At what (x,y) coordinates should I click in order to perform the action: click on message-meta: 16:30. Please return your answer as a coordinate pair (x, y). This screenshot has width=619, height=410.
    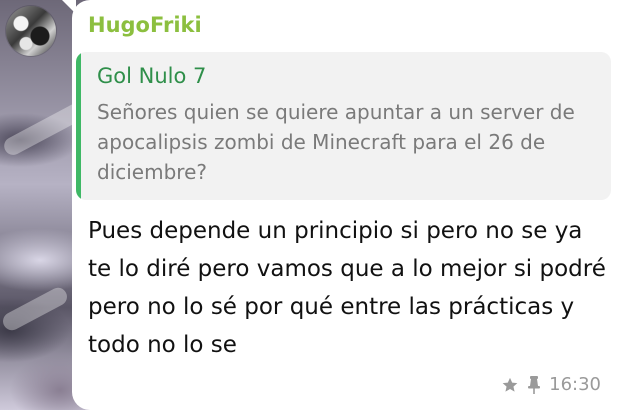
    Looking at the image, I should click on (551, 385).